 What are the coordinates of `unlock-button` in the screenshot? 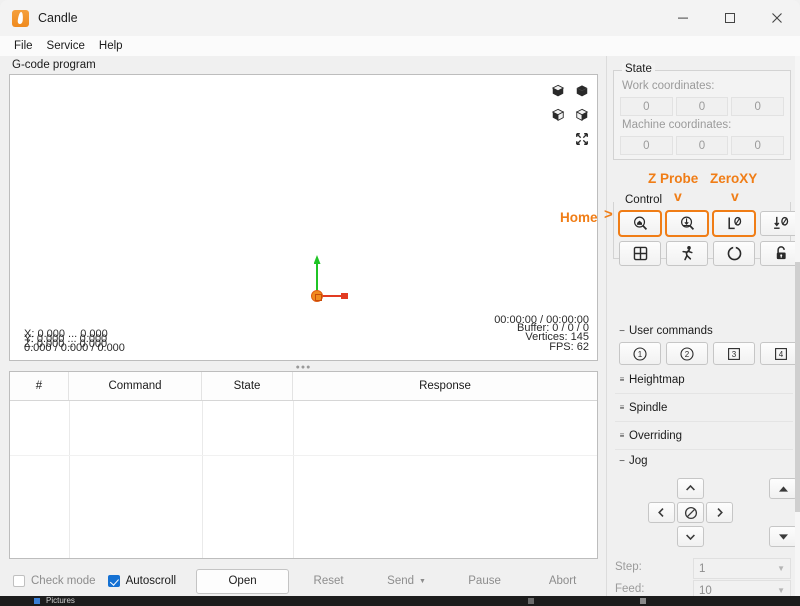 It's located at (780, 253).